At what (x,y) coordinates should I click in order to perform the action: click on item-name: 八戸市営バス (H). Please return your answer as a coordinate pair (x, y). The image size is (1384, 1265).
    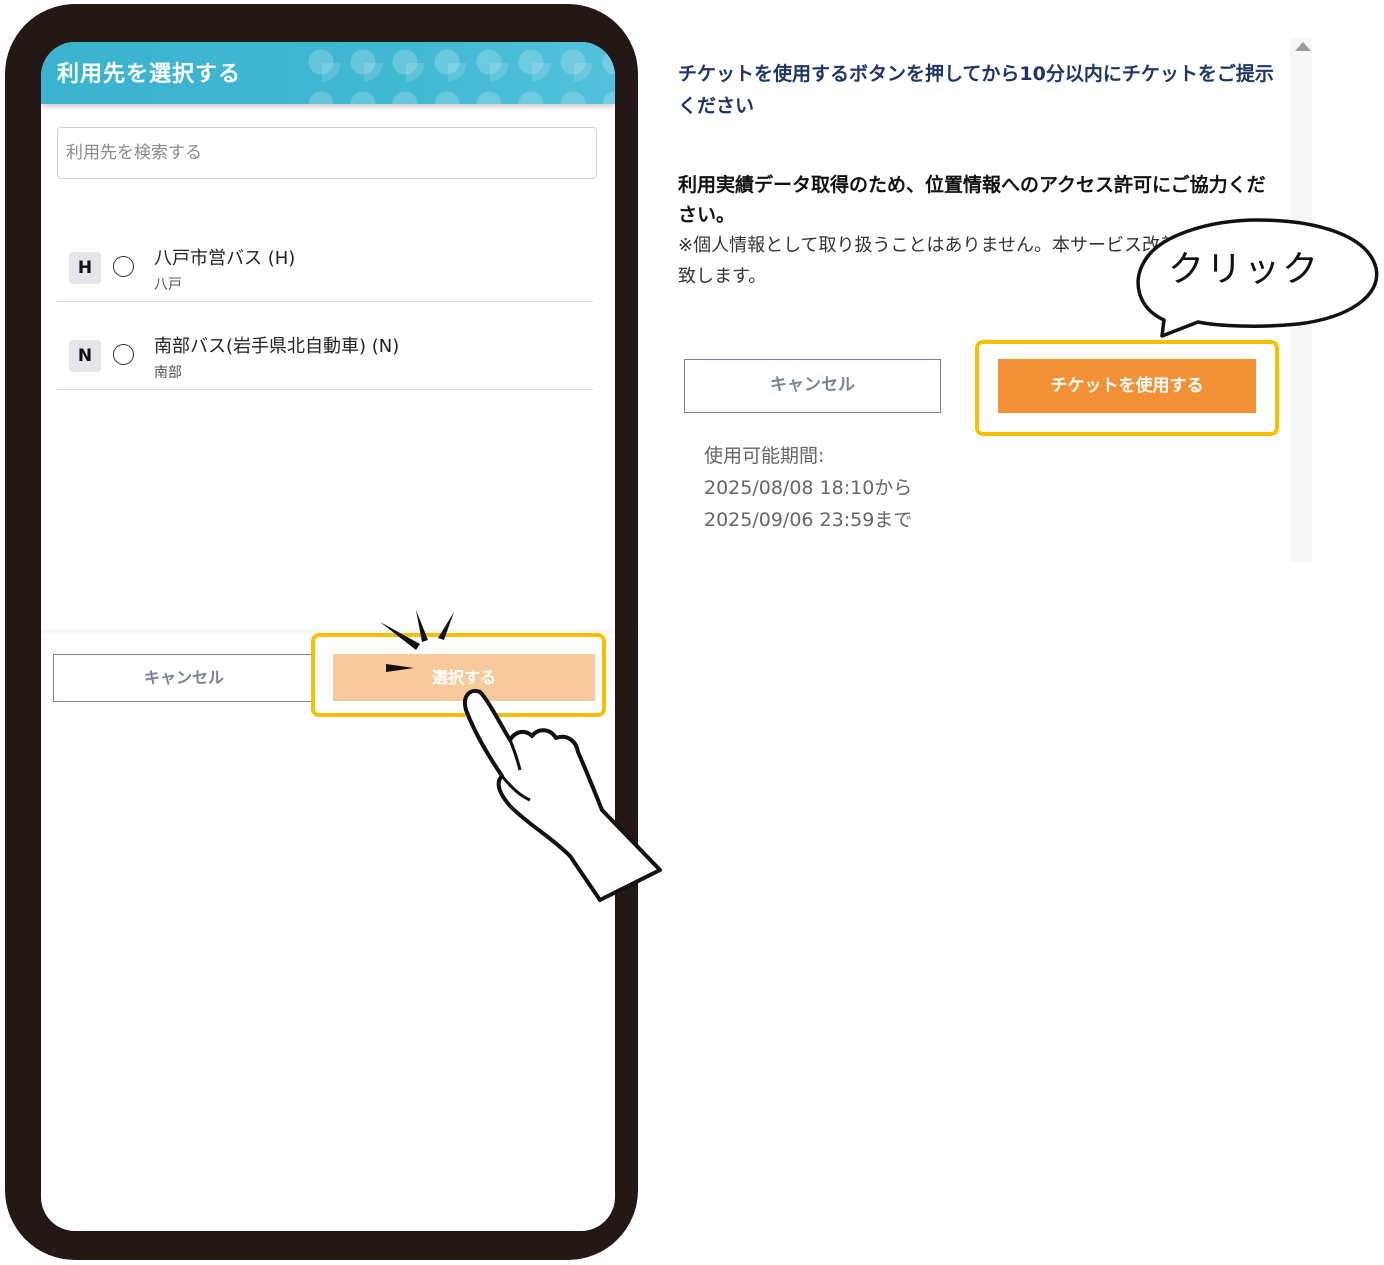
    Looking at the image, I should click on (225, 258).